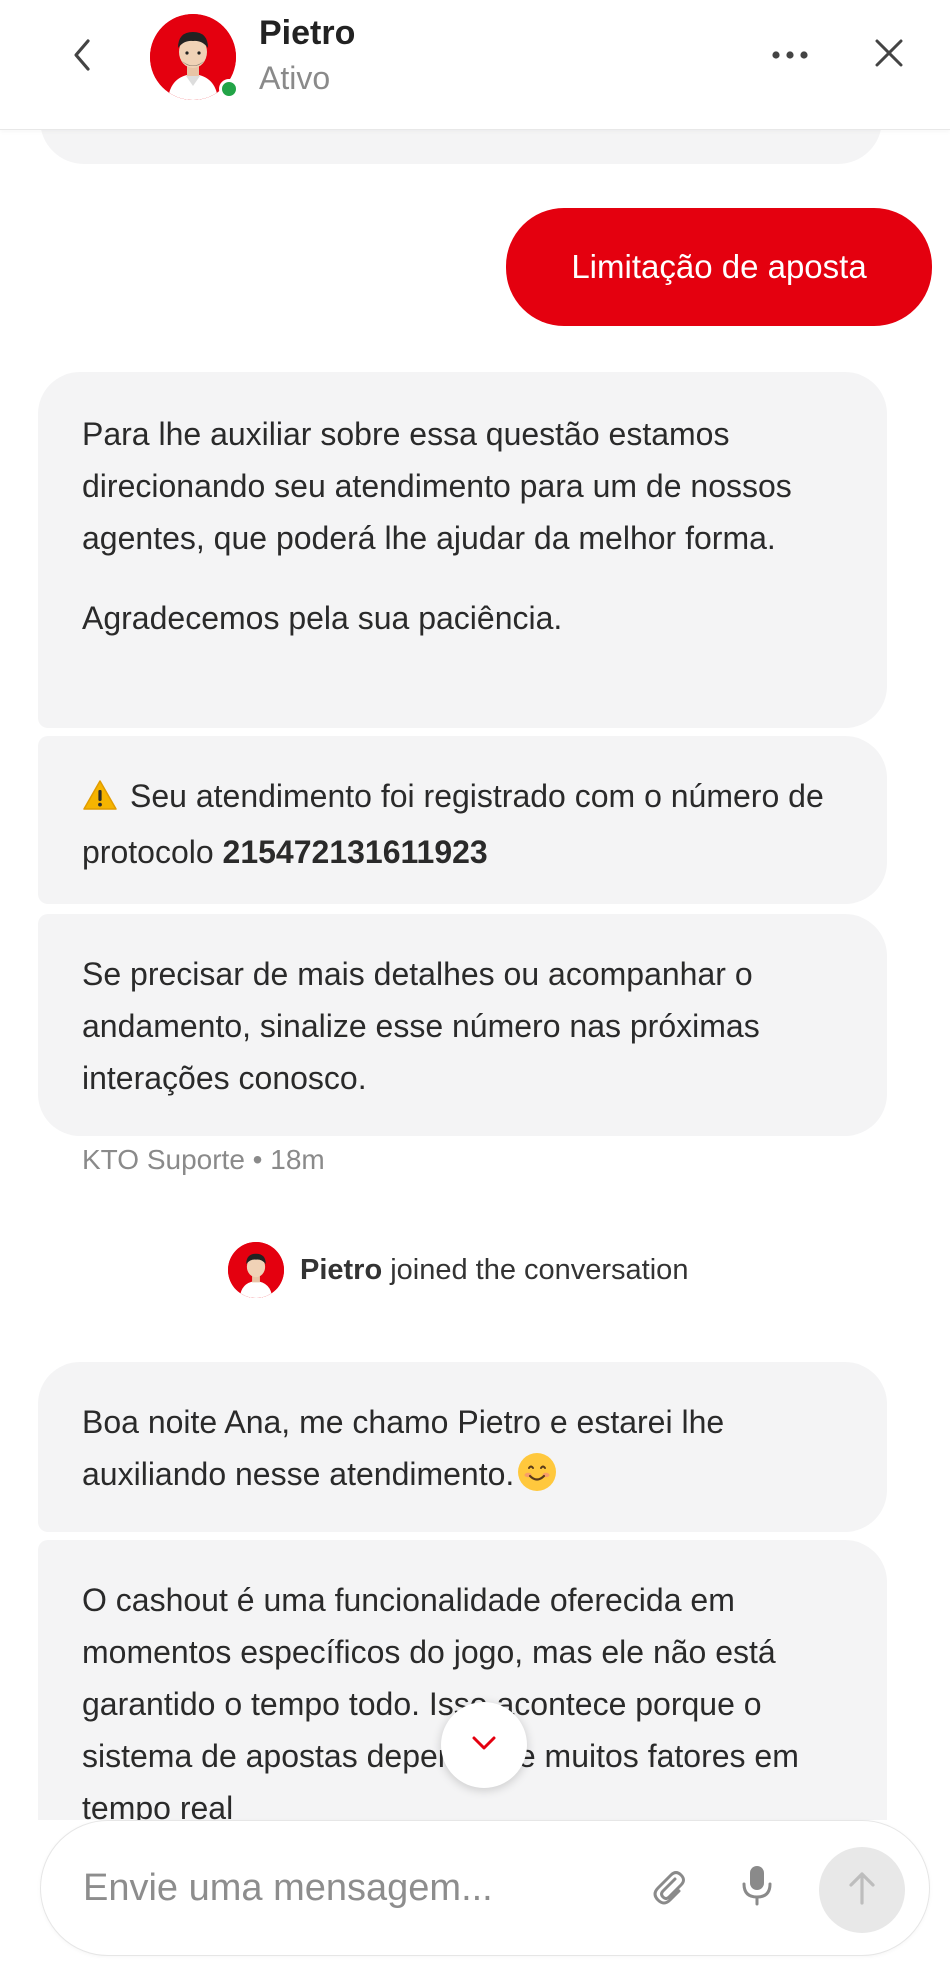 The width and height of the screenshot is (950, 1981). I want to click on user-message-bubble: Limitação de aposta, so click(719, 267).